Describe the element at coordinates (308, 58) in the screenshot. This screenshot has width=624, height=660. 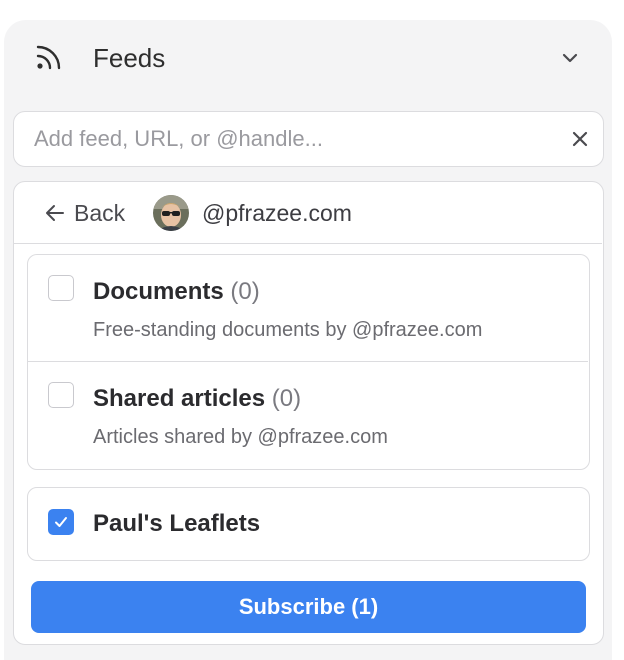
I see `feeds-header: Feeds` at that location.